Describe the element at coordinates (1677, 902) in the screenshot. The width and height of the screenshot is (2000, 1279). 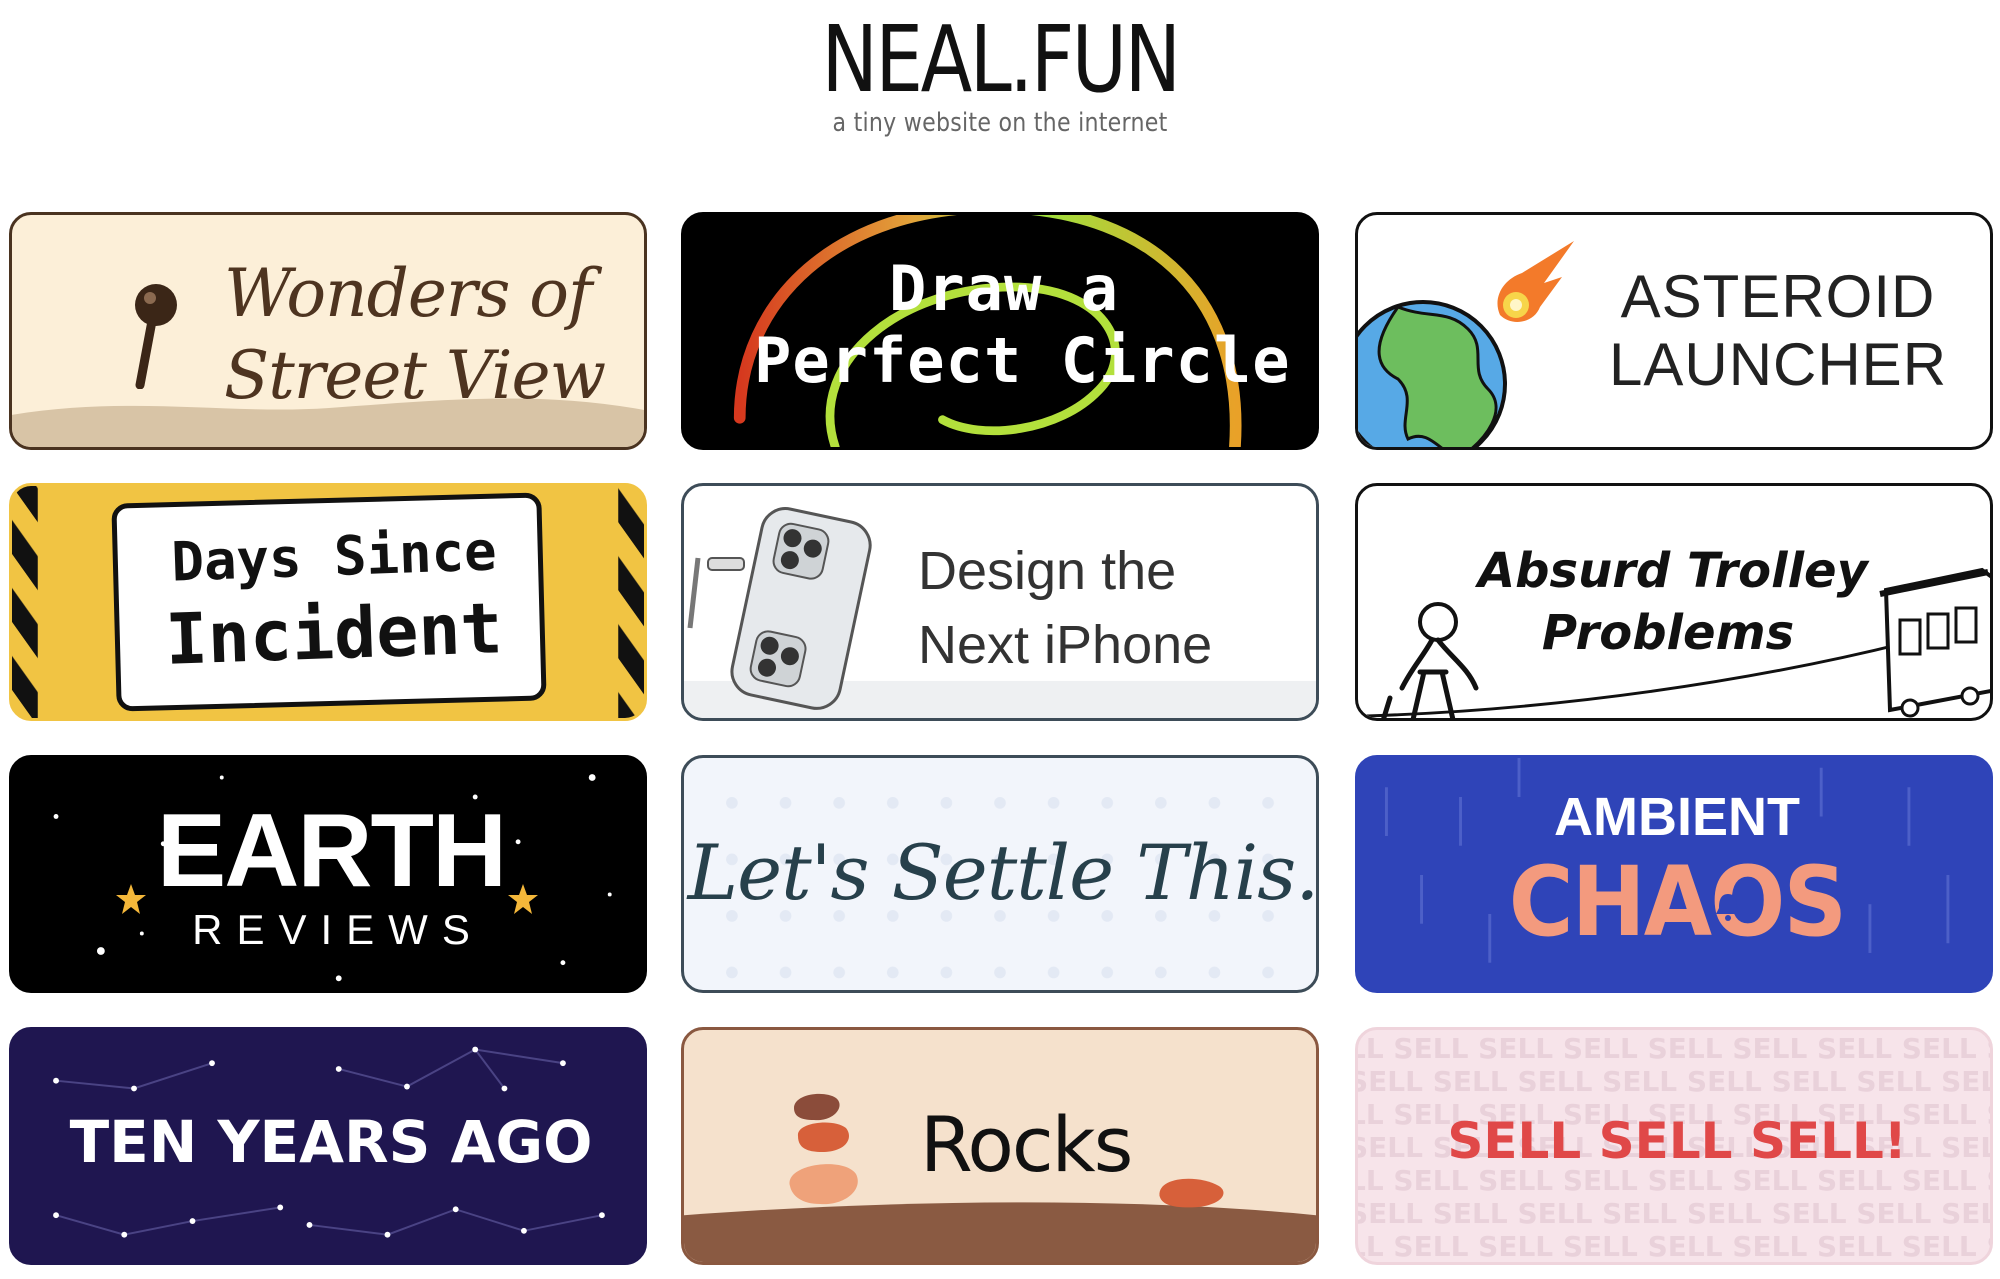
I see `card-title-bottom: CHAOS` at that location.